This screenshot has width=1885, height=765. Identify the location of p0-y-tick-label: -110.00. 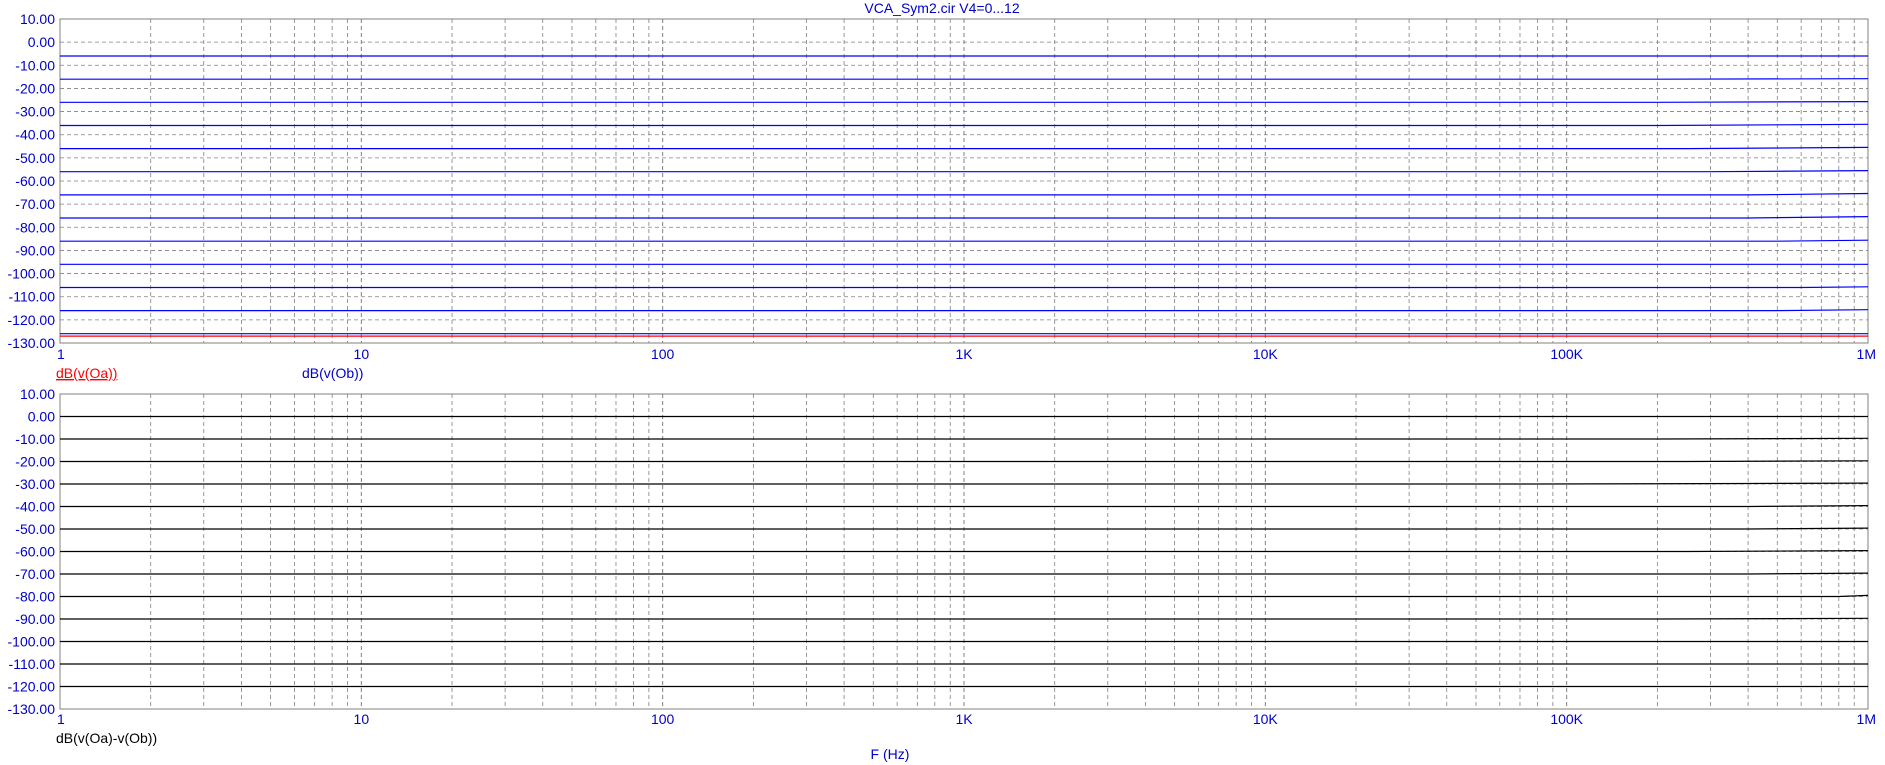
(32, 297).